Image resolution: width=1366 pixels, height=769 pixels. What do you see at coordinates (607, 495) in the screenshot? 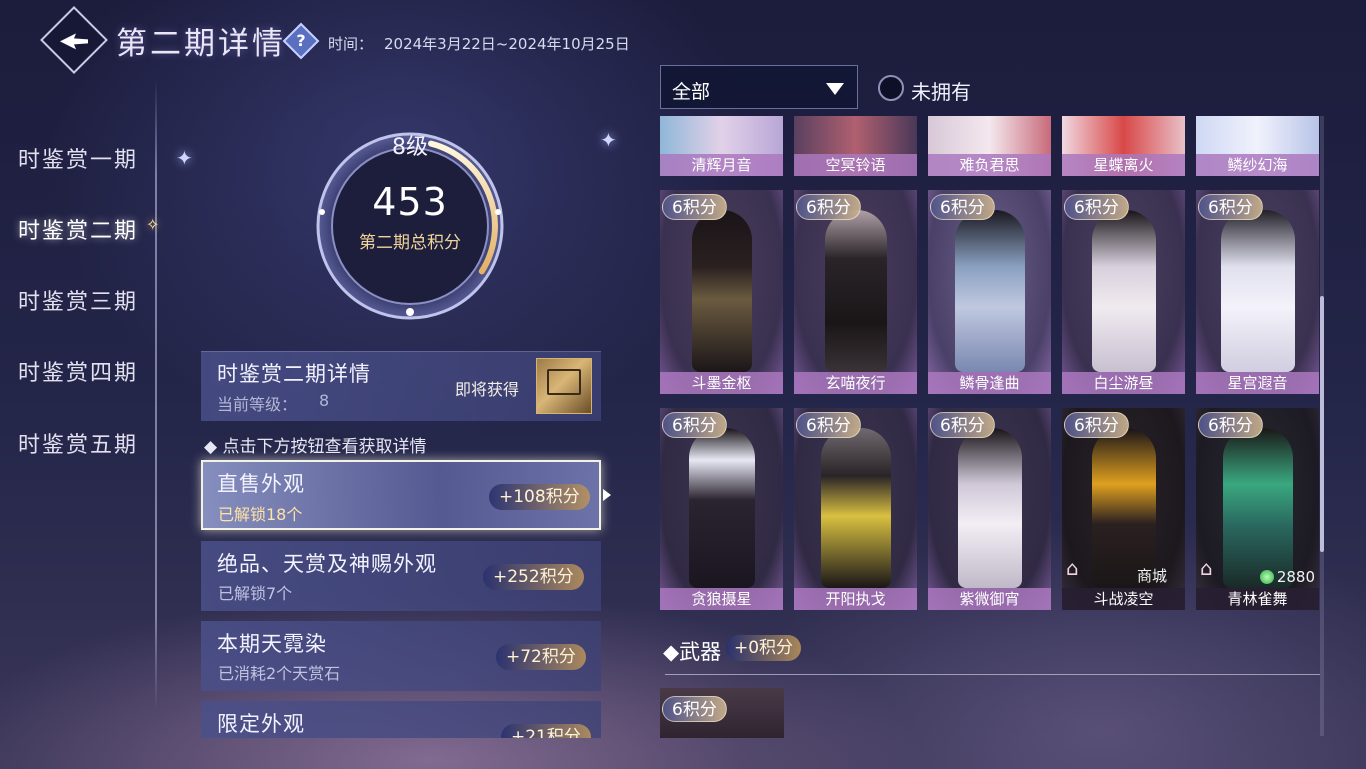
I see `selected-arrow-icon` at bounding box center [607, 495].